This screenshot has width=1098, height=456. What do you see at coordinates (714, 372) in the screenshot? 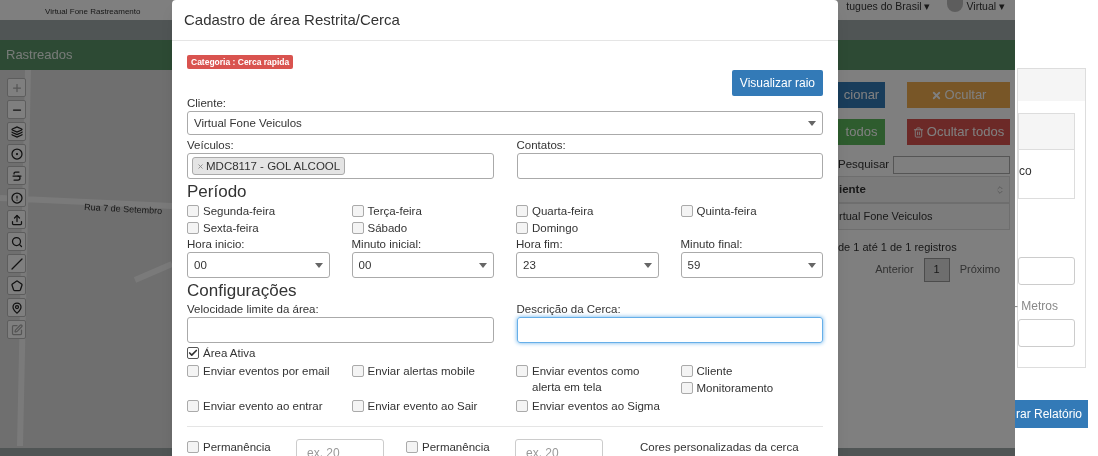
I see `checkbox-label: Cliente` at bounding box center [714, 372].